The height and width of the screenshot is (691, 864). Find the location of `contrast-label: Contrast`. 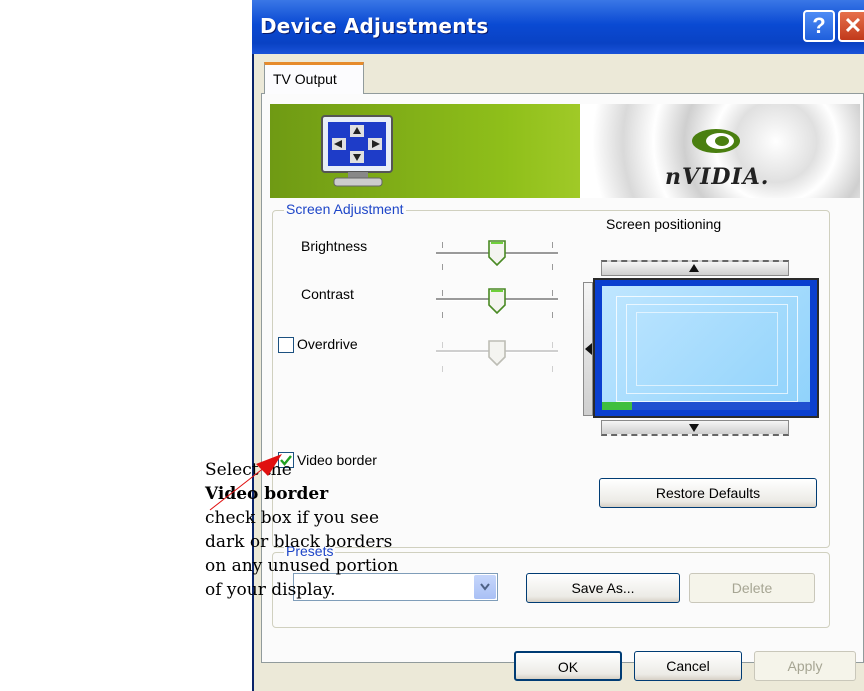

contrast-label: Contrast is located at coordinates (327, 294).